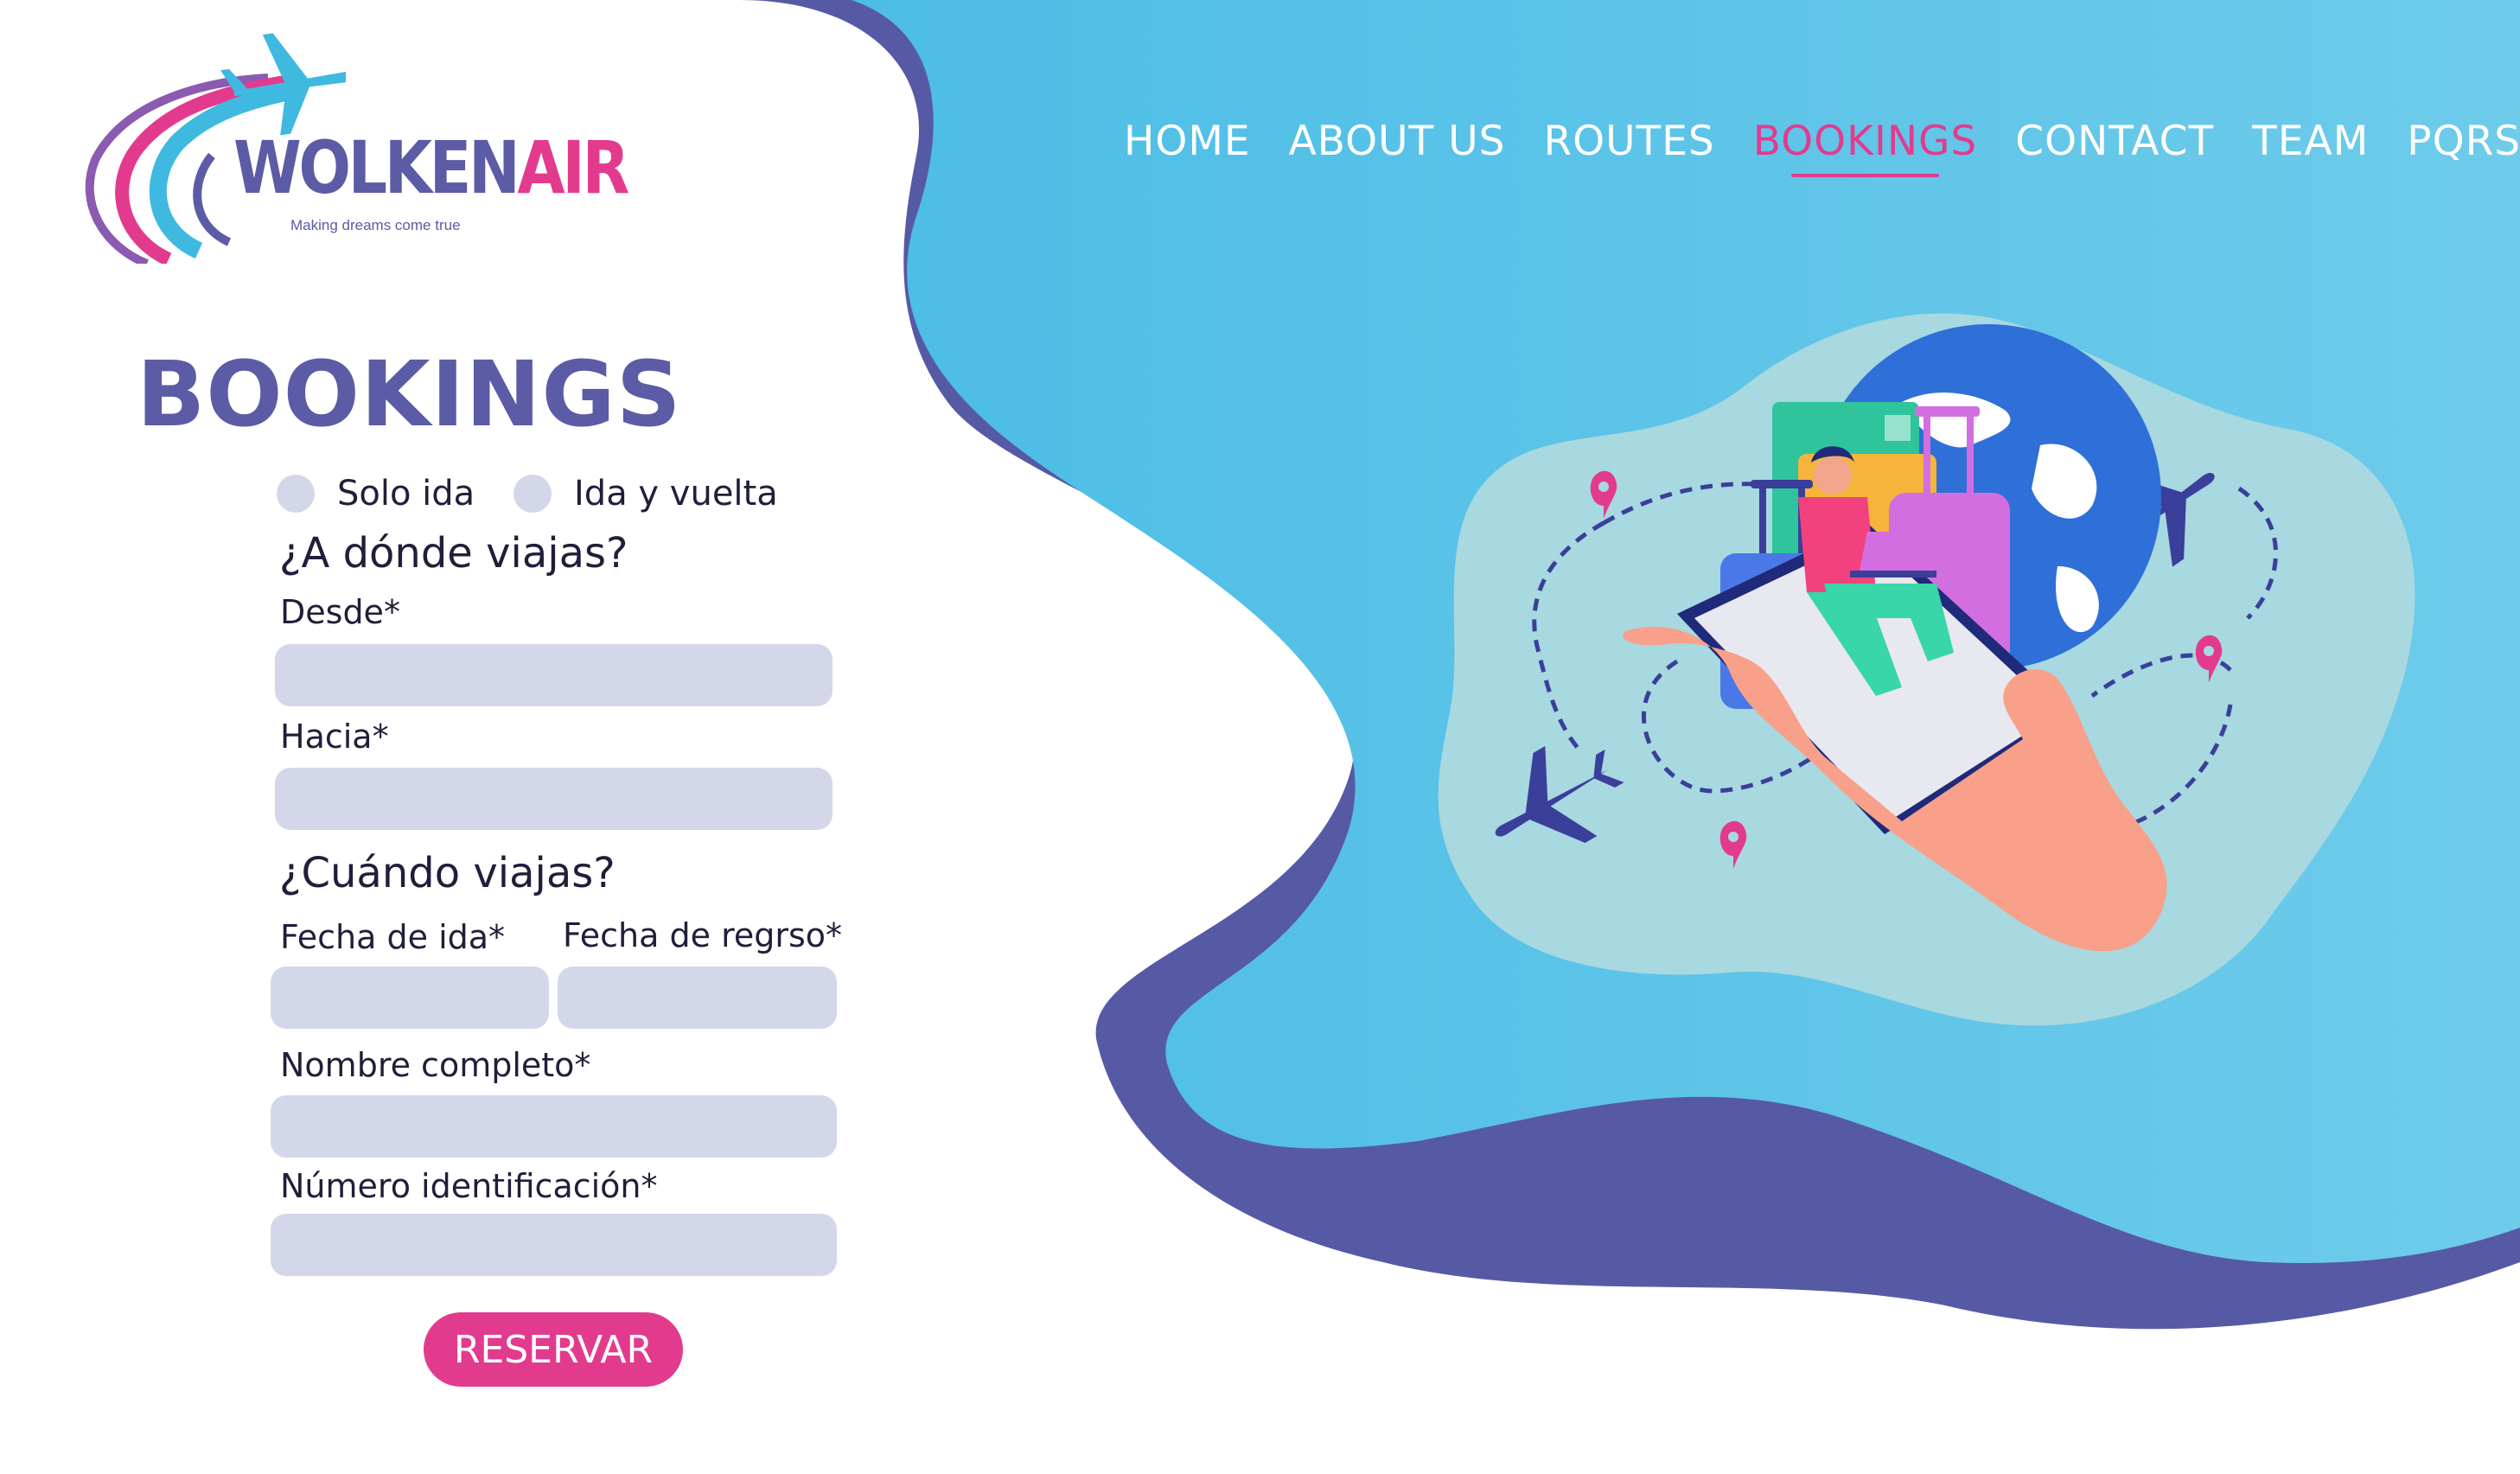 The width and height of the screenshot is (2520, 1474). I want to click on nav-home: HOME, so click(1187, 141).